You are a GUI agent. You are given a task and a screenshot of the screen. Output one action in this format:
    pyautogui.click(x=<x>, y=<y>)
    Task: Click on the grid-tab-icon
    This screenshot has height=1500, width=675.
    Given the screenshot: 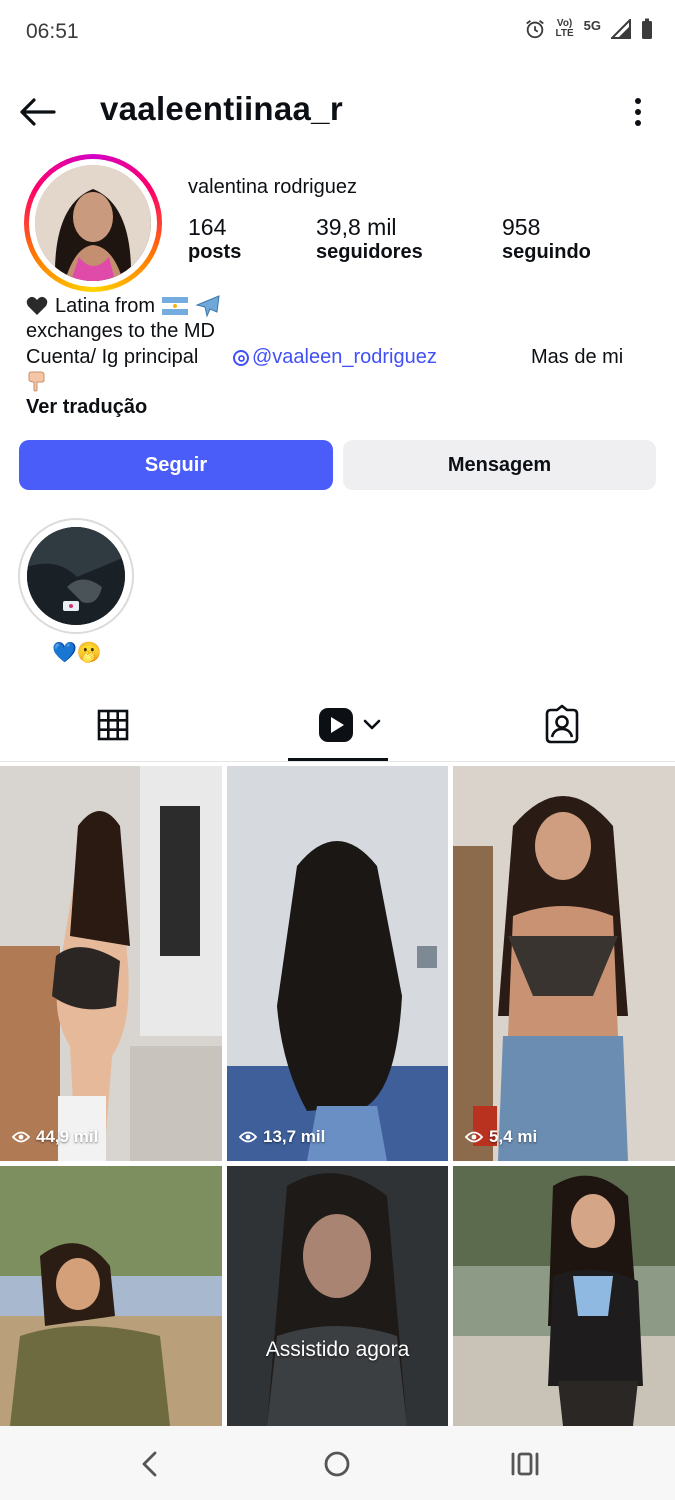 What is the action you would take?
    pyautogui.click(x=113, y=725)
    